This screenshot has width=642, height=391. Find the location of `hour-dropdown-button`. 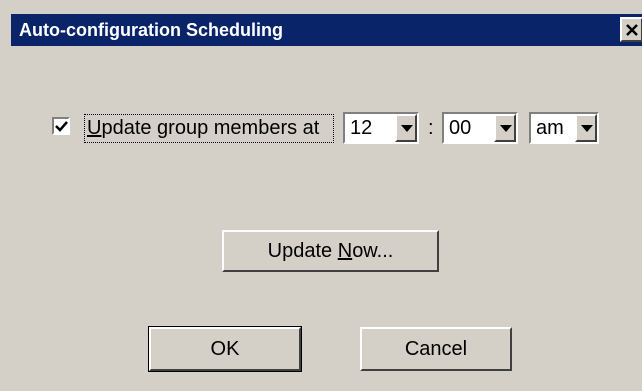

hour-dropdown-button is located at coordinates (406, 128).